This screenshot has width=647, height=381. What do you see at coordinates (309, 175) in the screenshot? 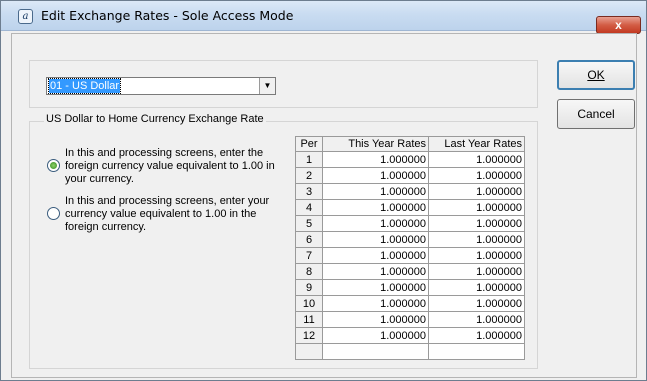
I see `per-cell: 2` at bounding box center [309, 175].